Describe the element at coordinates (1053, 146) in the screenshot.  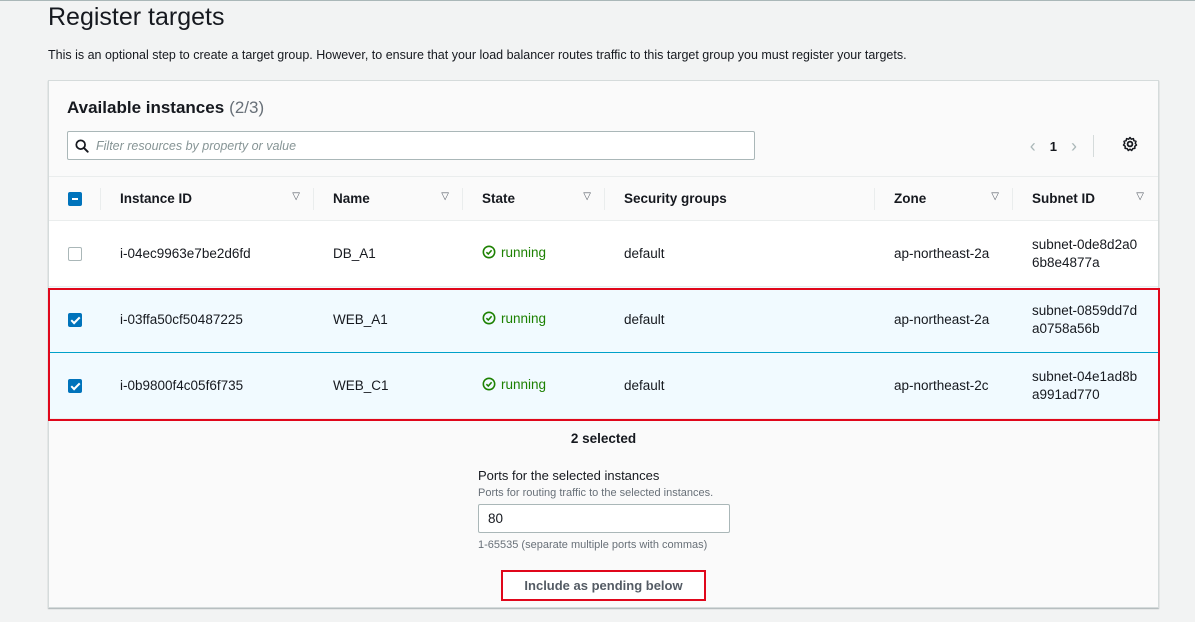
I see `current-page-number: 1` at that location.